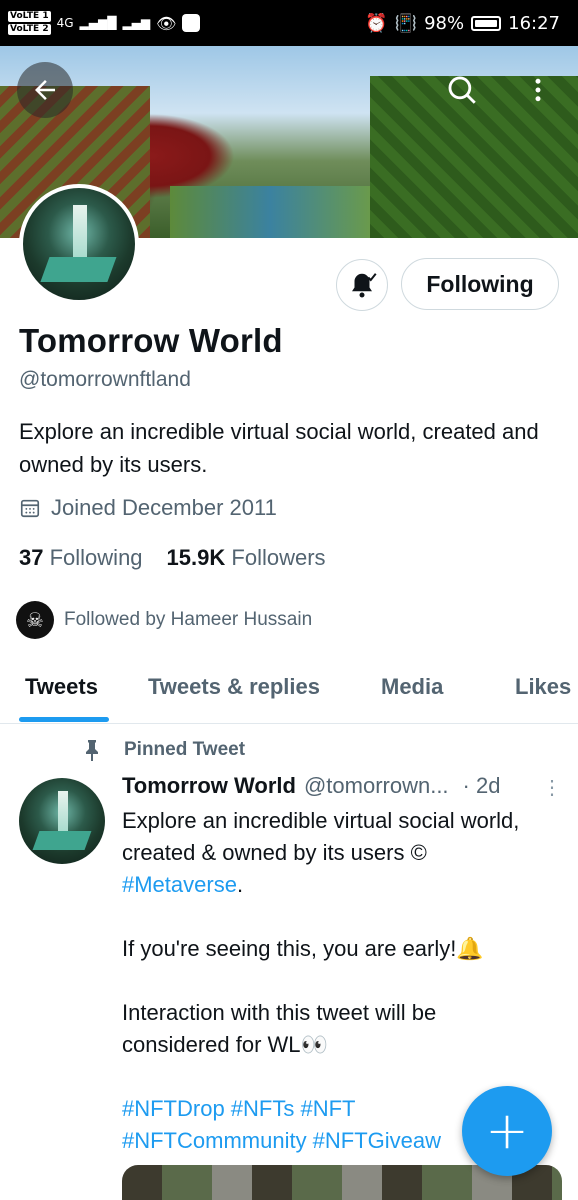 The width and height of the screenshot is (578, 1200). I want to click on profile-tabs: Tweets Tweets & replies Media Likes, so click(289, 692).